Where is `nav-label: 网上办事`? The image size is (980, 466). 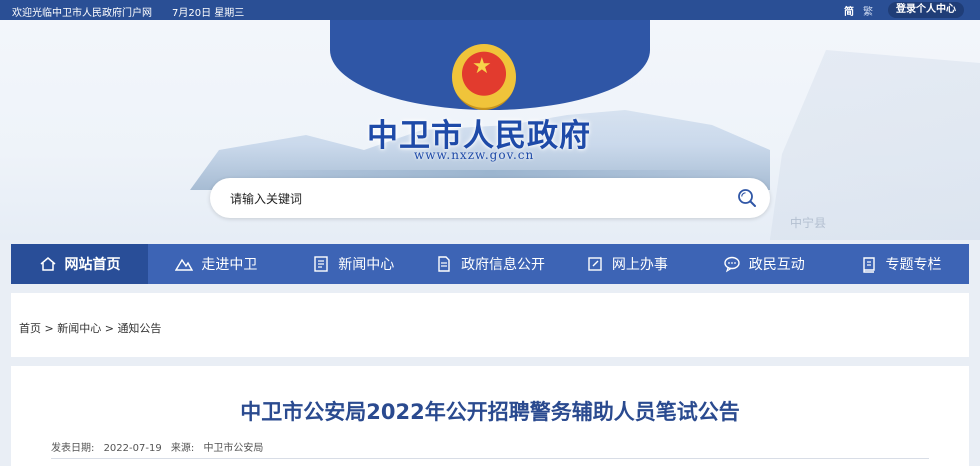 nav-label: 网上办事 is located at coordinates (639, 265).